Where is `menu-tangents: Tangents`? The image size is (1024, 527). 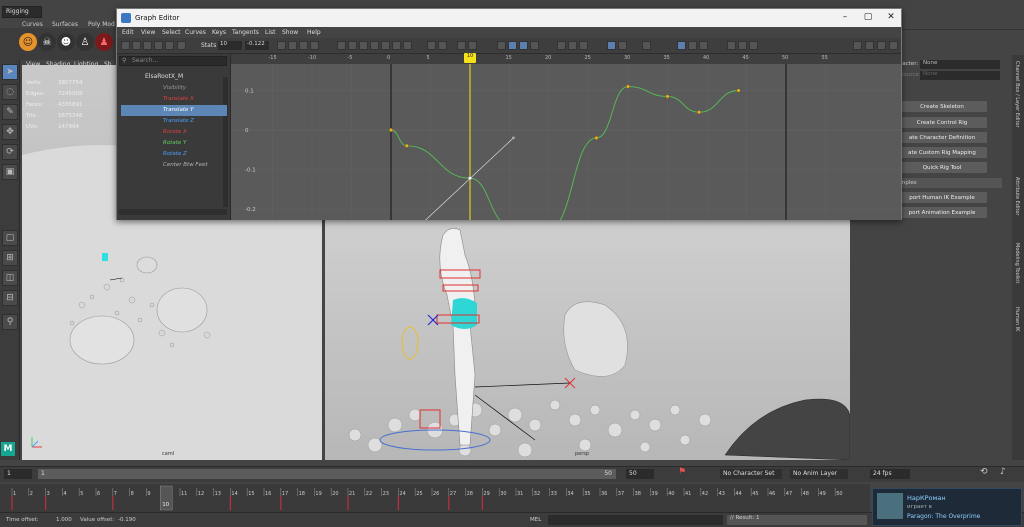 menu-tangents: Tangents is located at coordinates (245, 32).